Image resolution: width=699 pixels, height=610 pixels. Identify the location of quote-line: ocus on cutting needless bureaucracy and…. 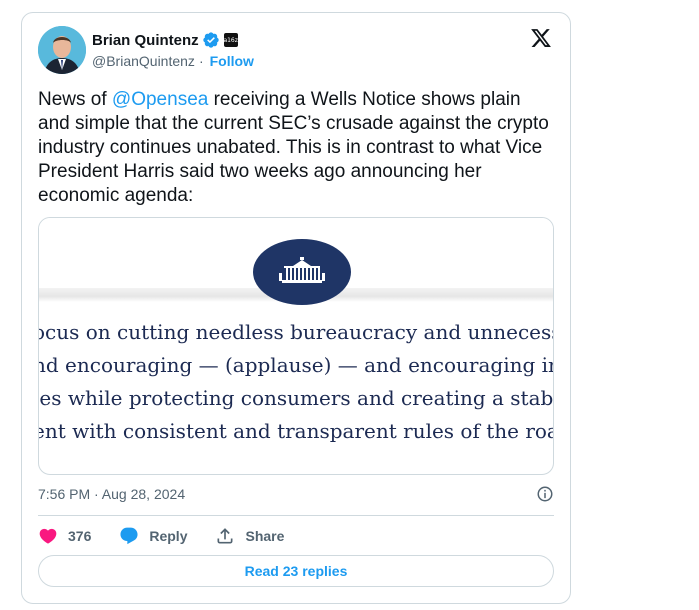
(296, 332).